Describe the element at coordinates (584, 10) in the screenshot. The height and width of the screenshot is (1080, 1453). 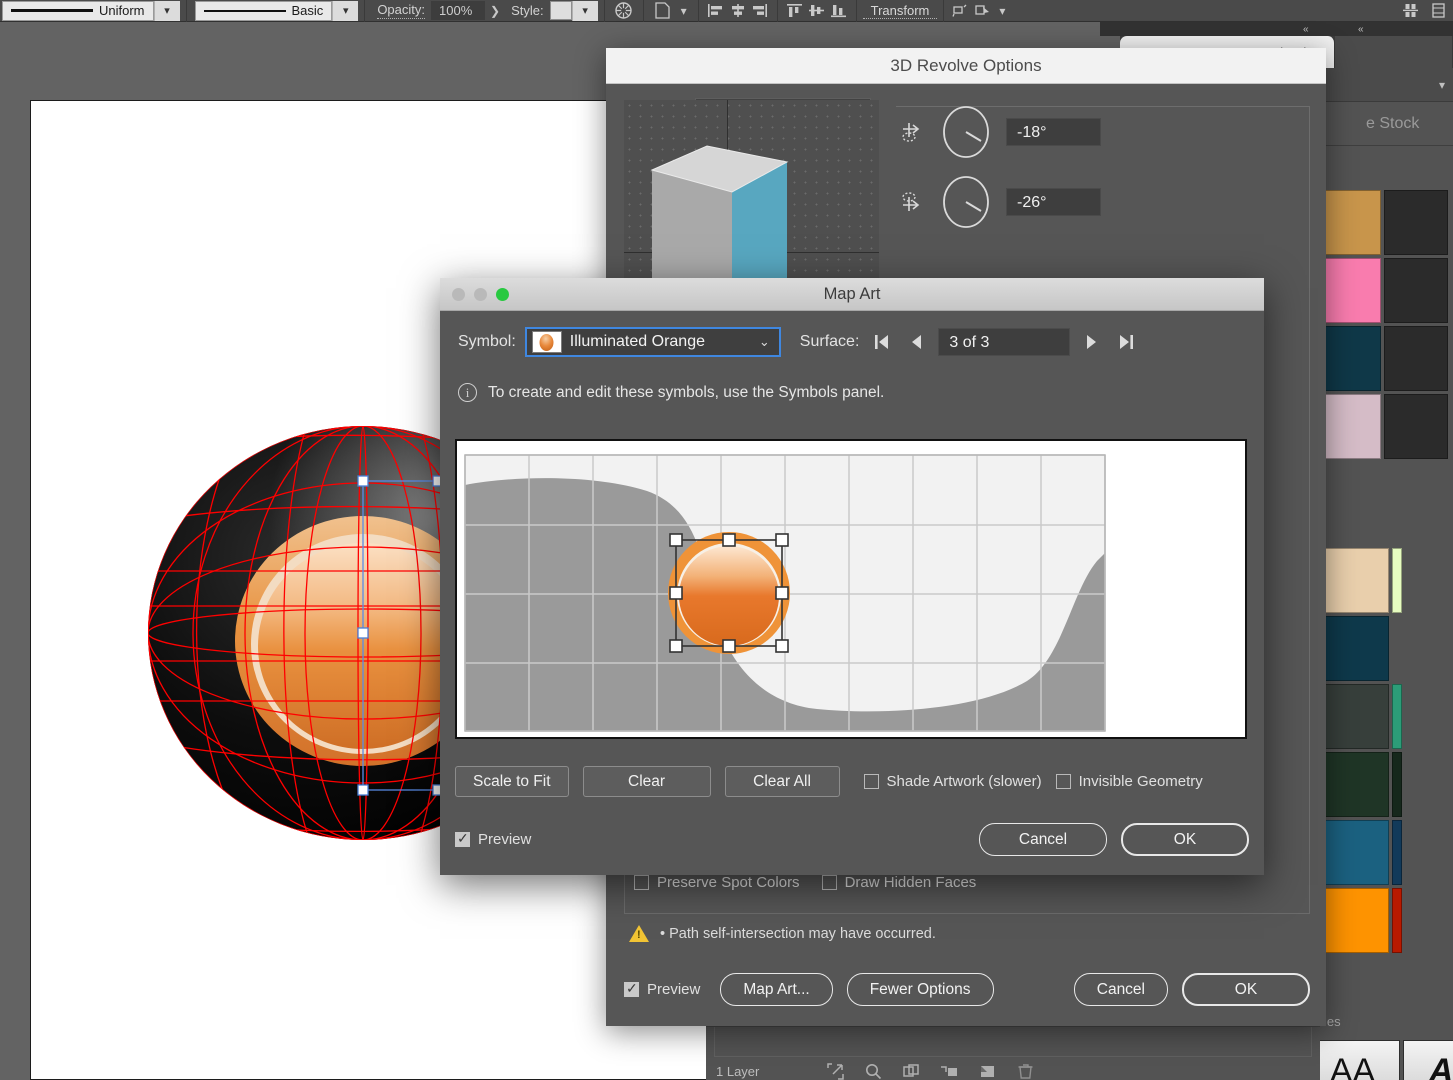
I see `style-chevron-down-icon: ▾` at that location.